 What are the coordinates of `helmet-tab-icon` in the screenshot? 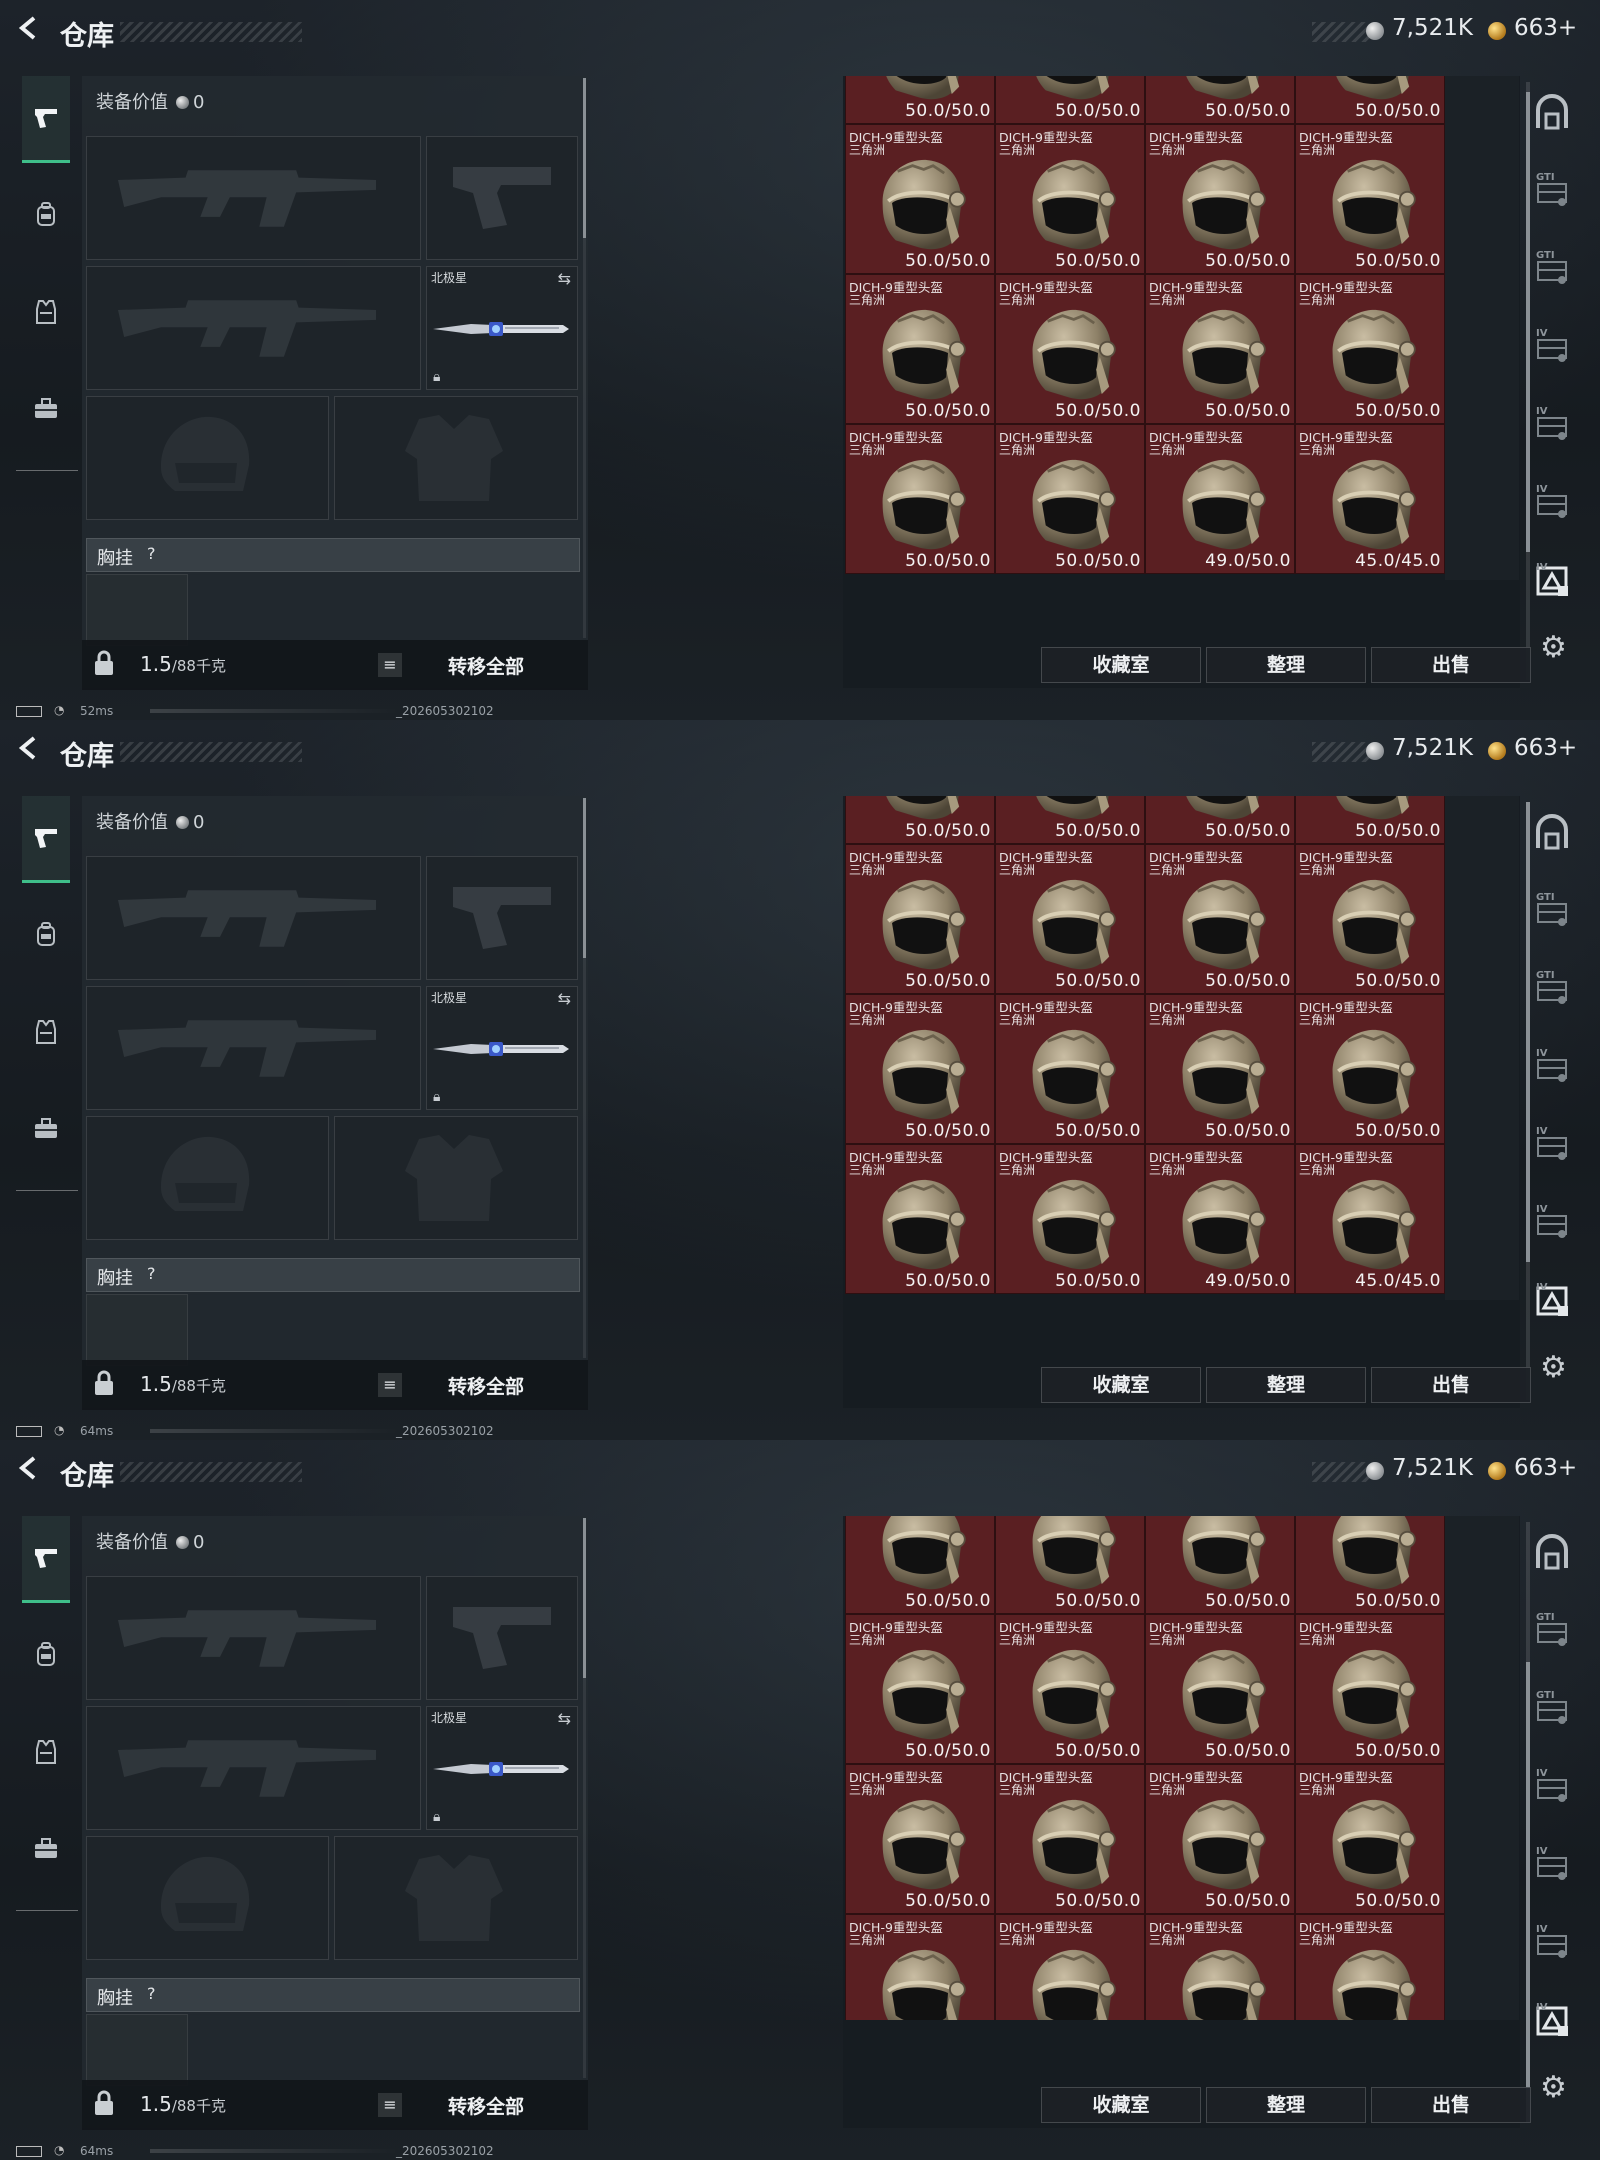 It's located at (1555, 1555).